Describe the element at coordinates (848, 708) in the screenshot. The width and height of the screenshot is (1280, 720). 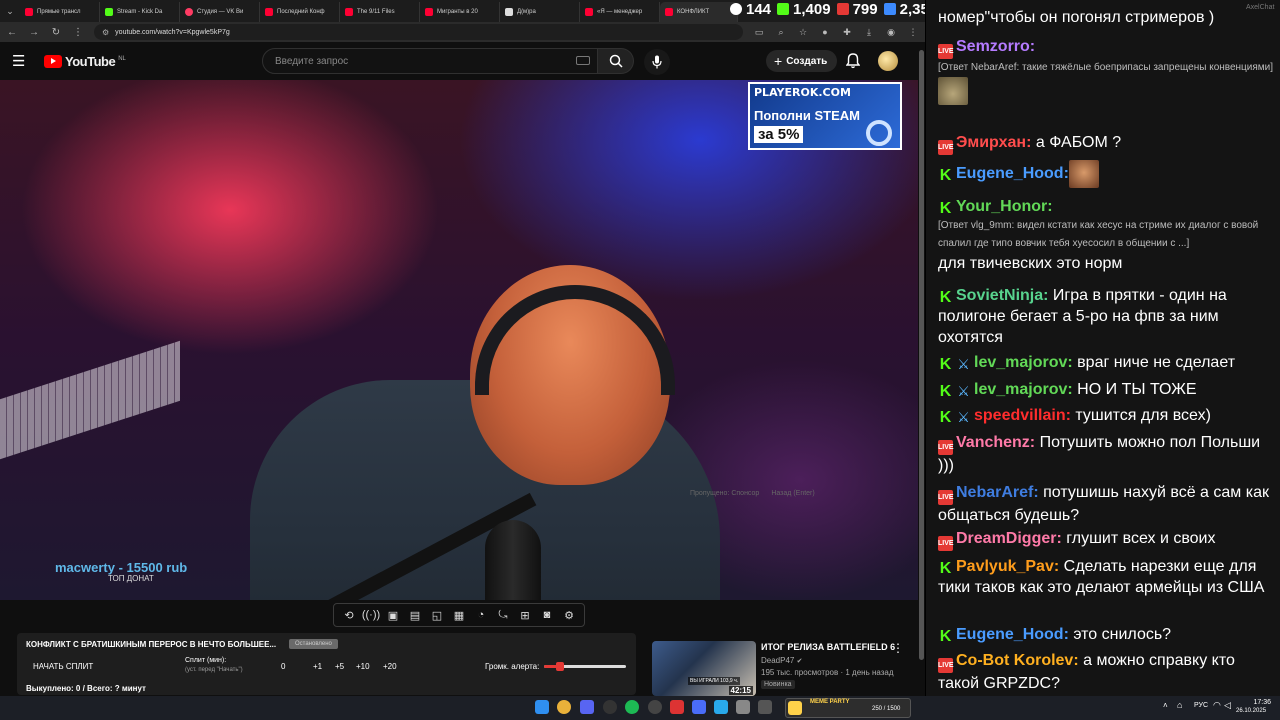
I see `meme-party-widget: MEME PARTY 250 / 1500` at that location.